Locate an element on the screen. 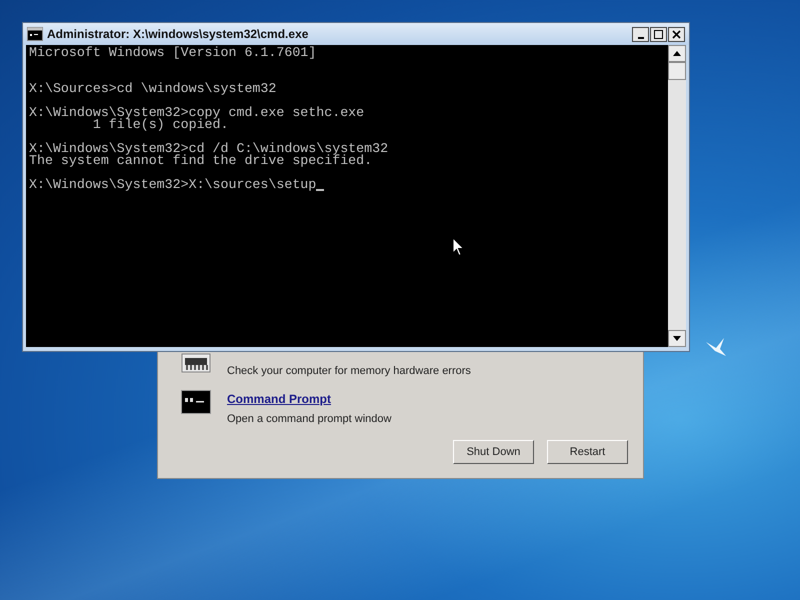 The height and width of the screenshot is (600, 800). window-title: Administrator: X:\windows\system32\cmd.exe is located at coordinates (178, 34).